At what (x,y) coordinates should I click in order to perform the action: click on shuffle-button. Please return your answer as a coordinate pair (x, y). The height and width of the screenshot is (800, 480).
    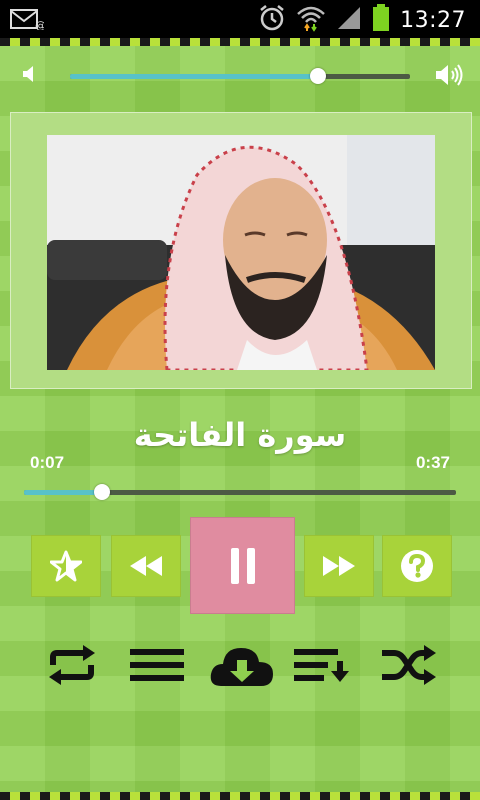
    Looking at the image, I should click on (408, 667).